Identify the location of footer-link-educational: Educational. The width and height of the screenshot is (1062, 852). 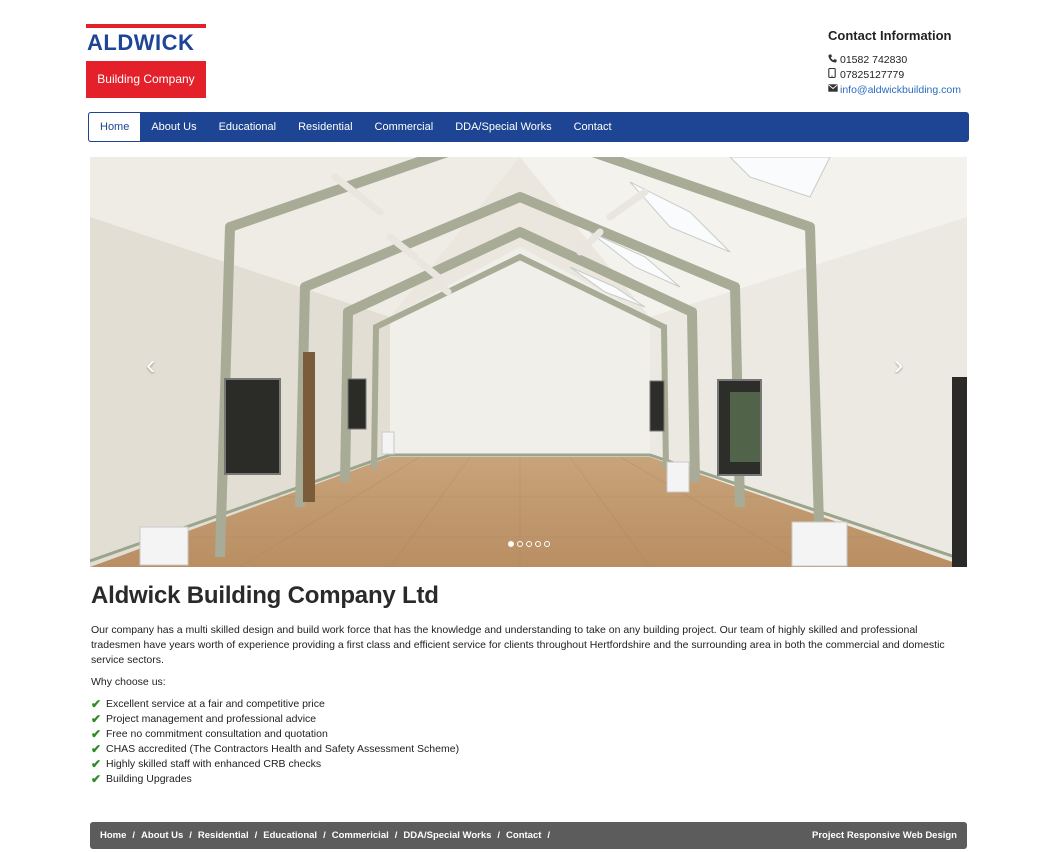
(290, 835).